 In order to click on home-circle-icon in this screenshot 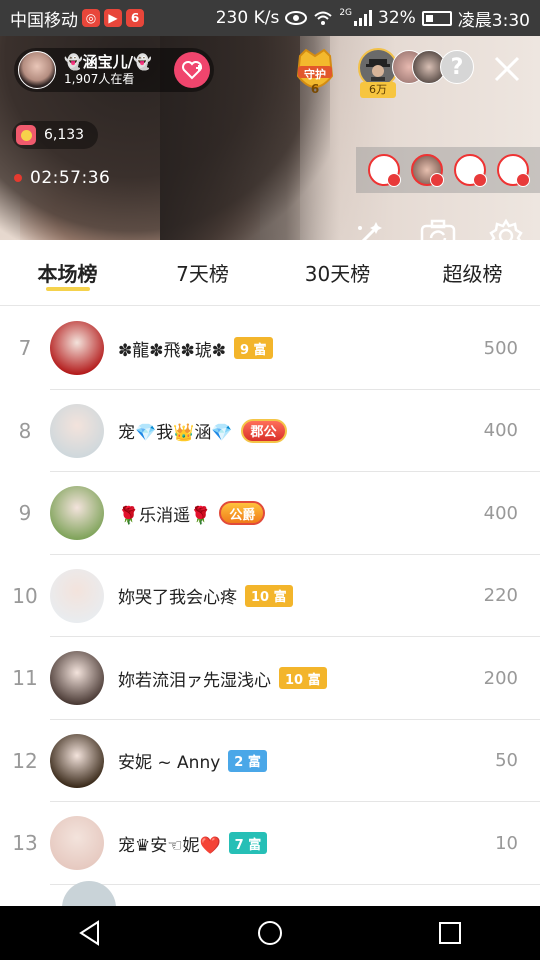, I will do `click(270, 933)`.